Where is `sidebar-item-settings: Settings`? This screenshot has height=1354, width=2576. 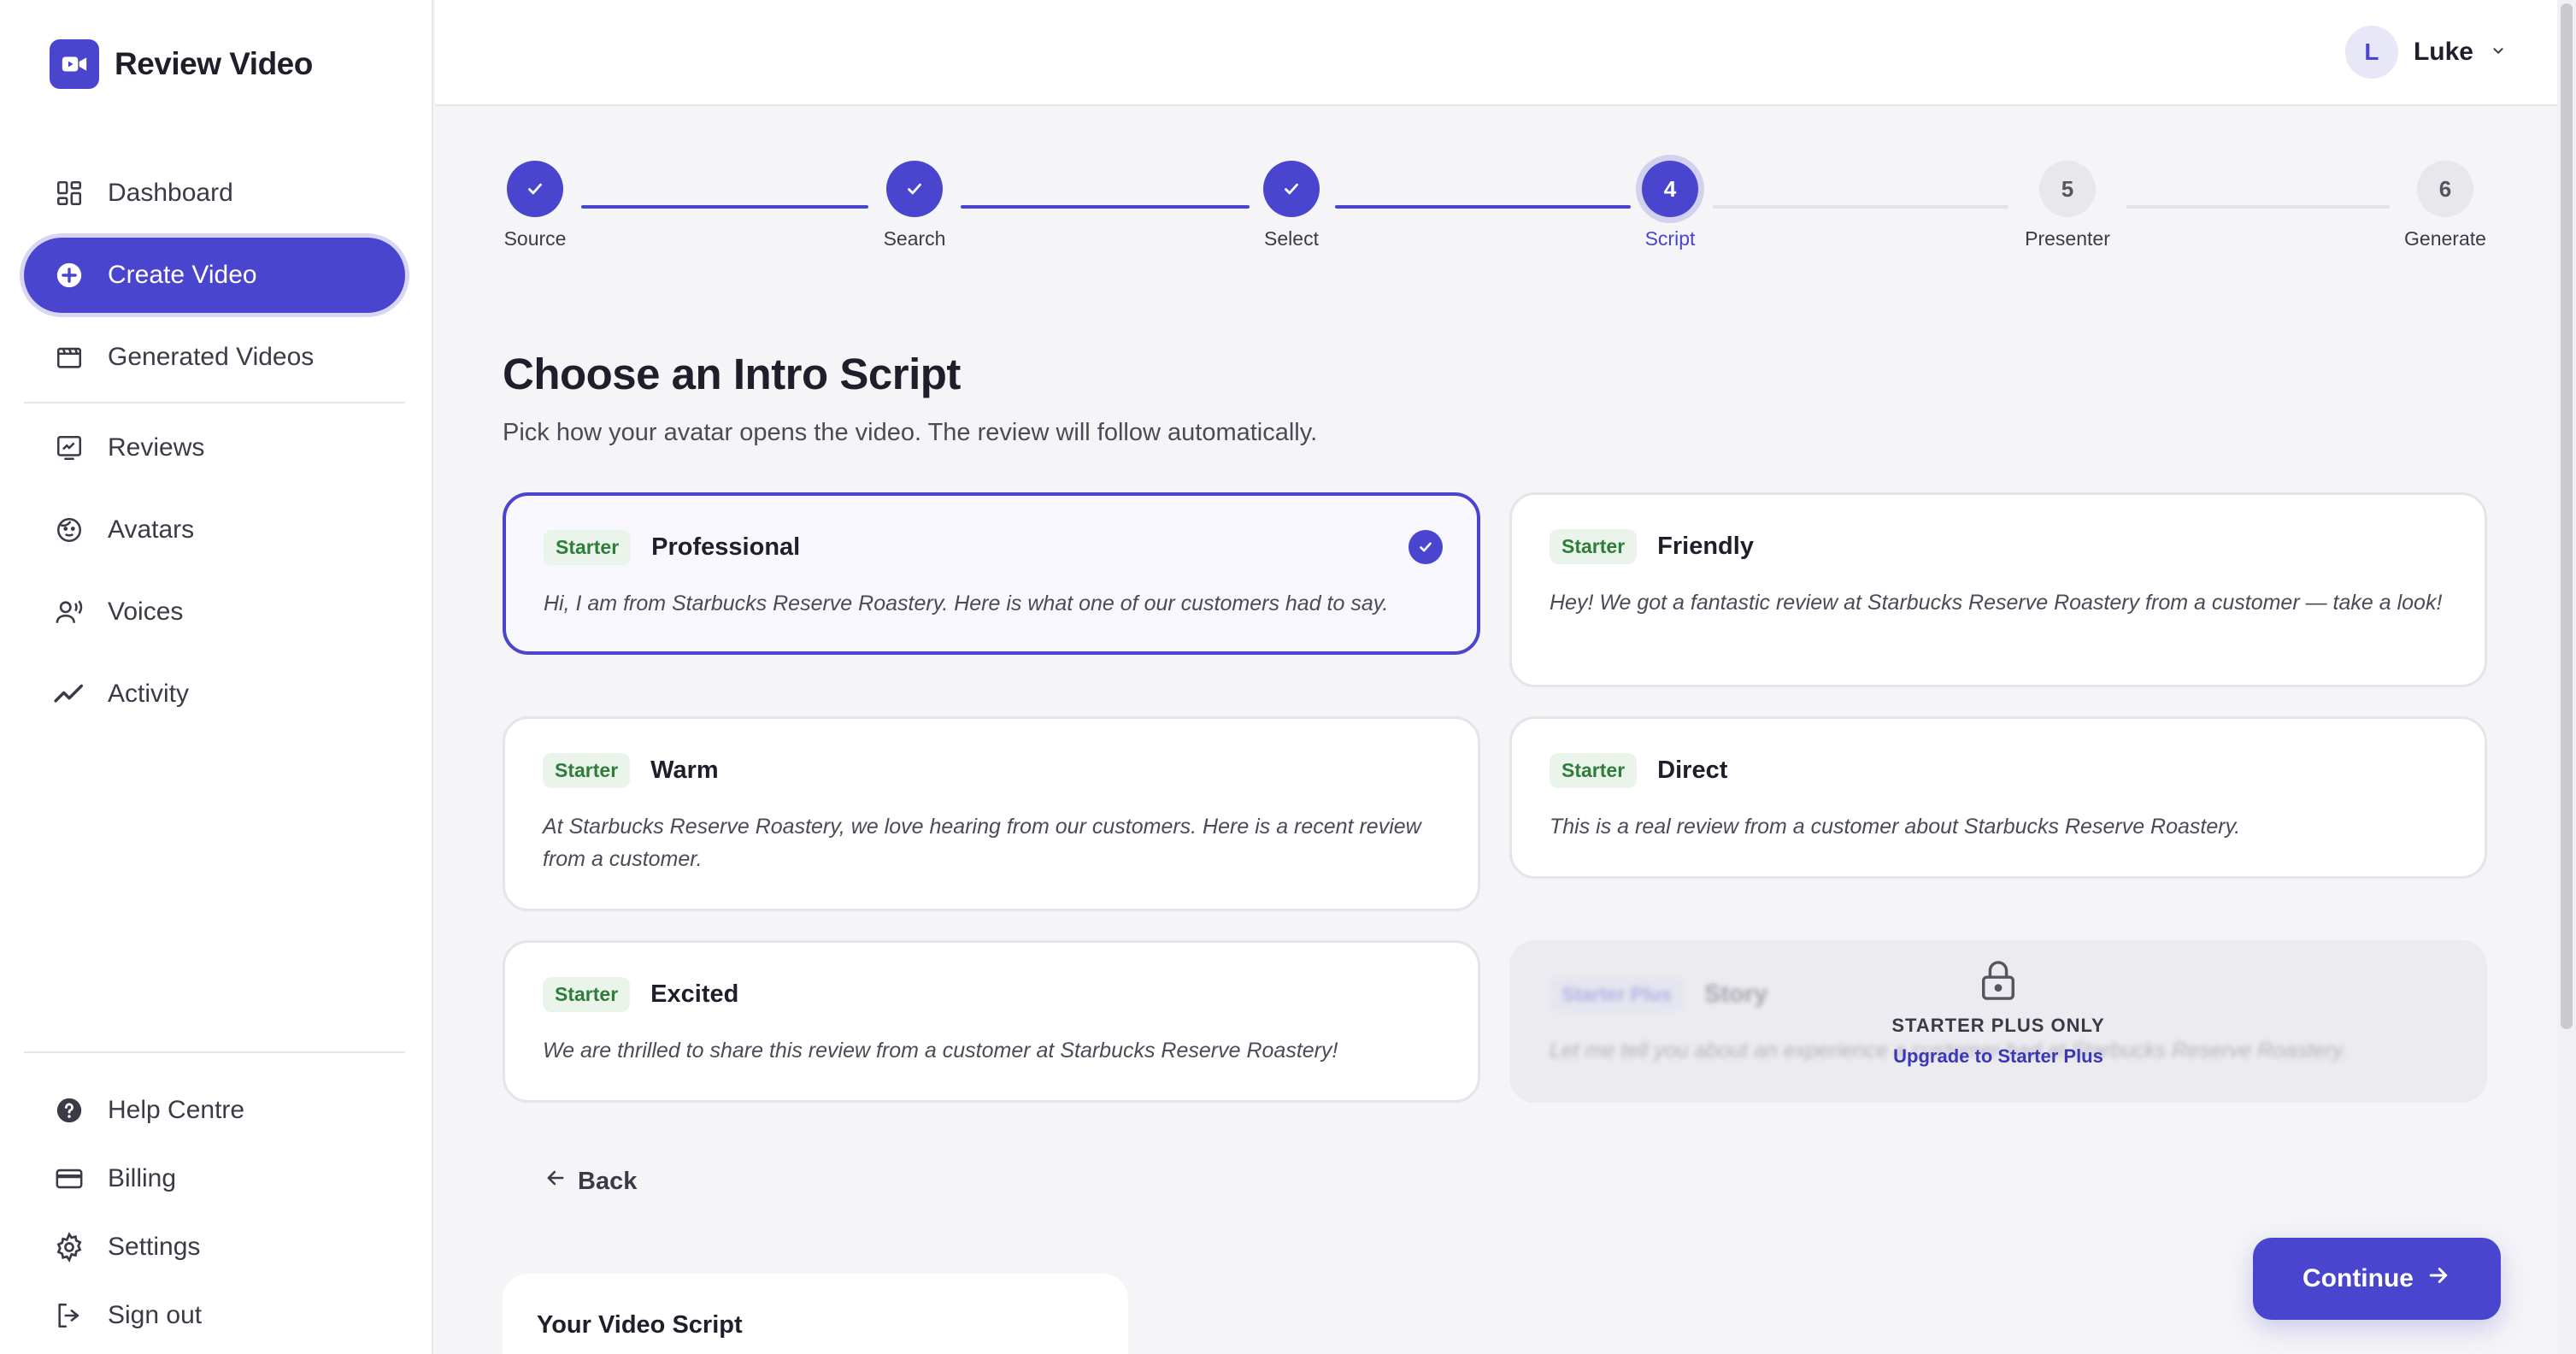 sidebar-item-settings: Settings is located at coordinates (214, 1247).